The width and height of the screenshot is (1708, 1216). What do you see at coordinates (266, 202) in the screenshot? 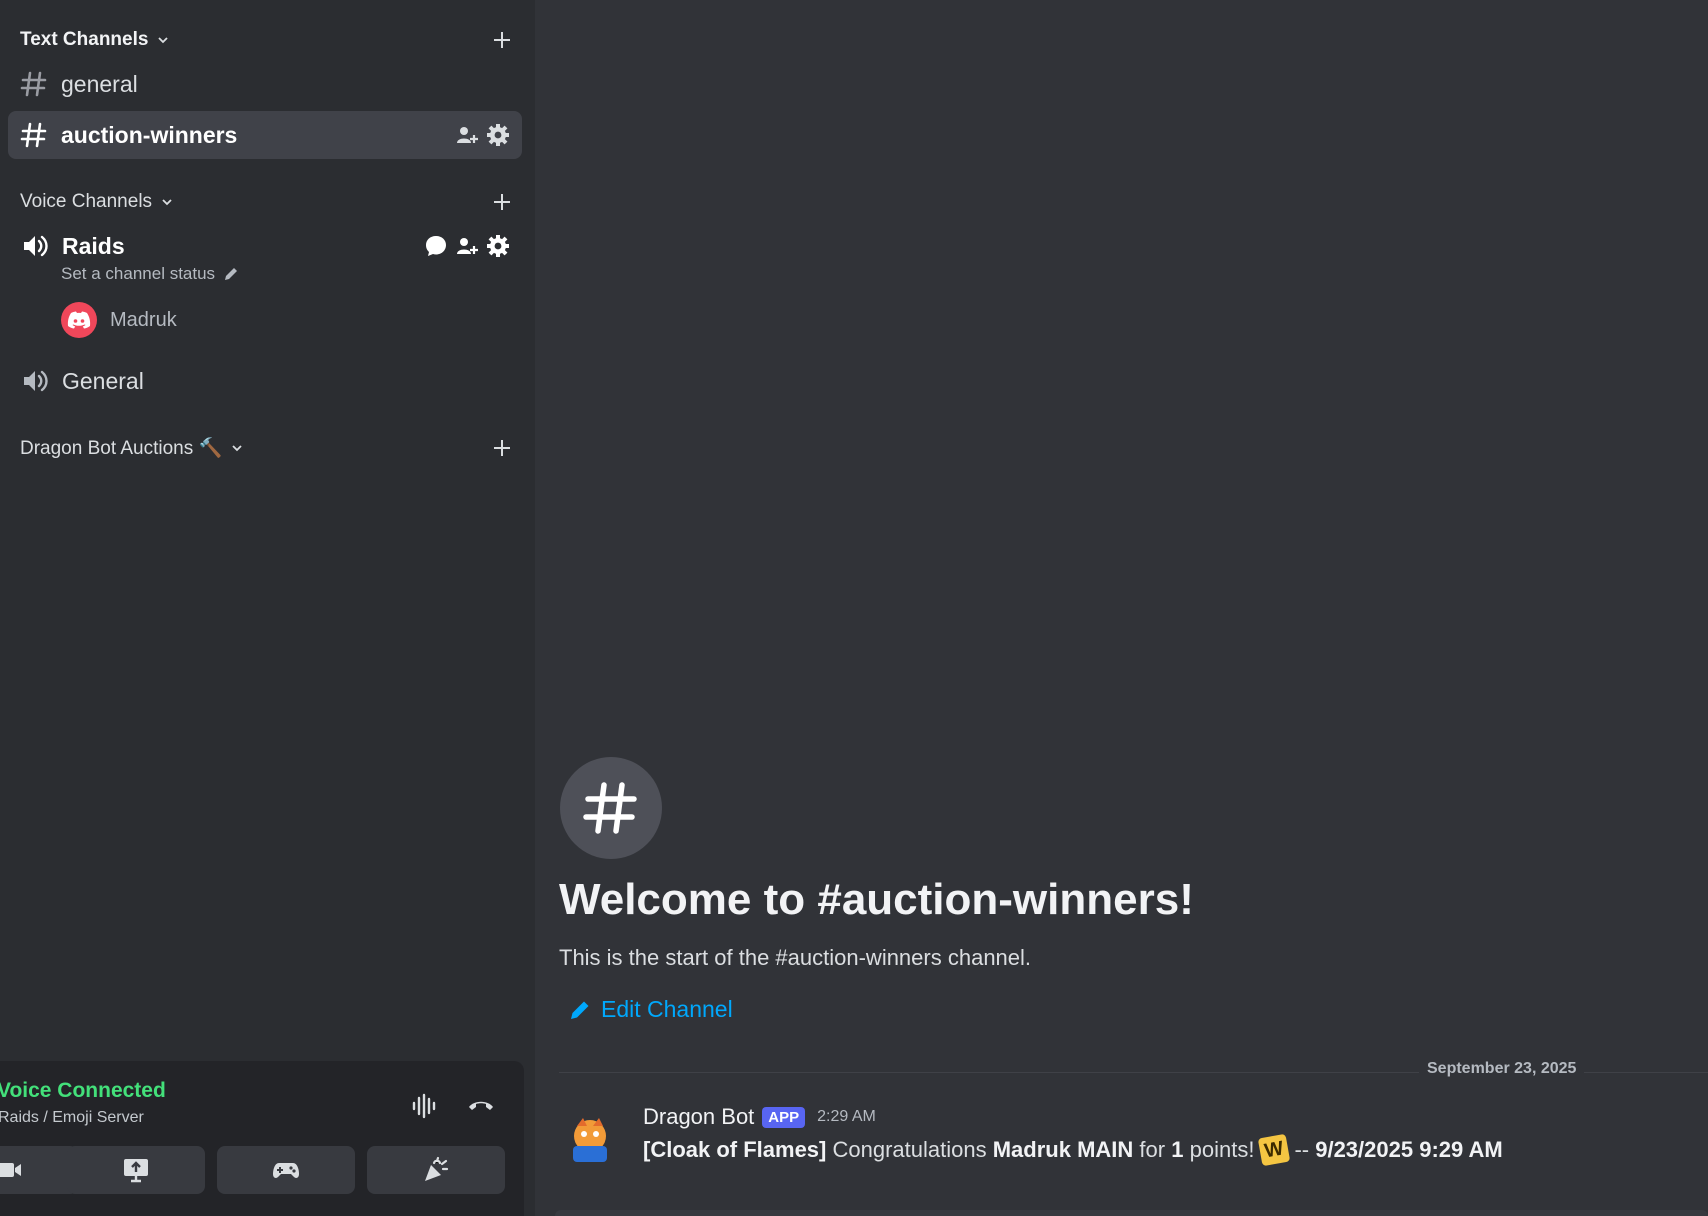
I see `category-voice-channels: Voice Channels` at bounding box center [266, 202].